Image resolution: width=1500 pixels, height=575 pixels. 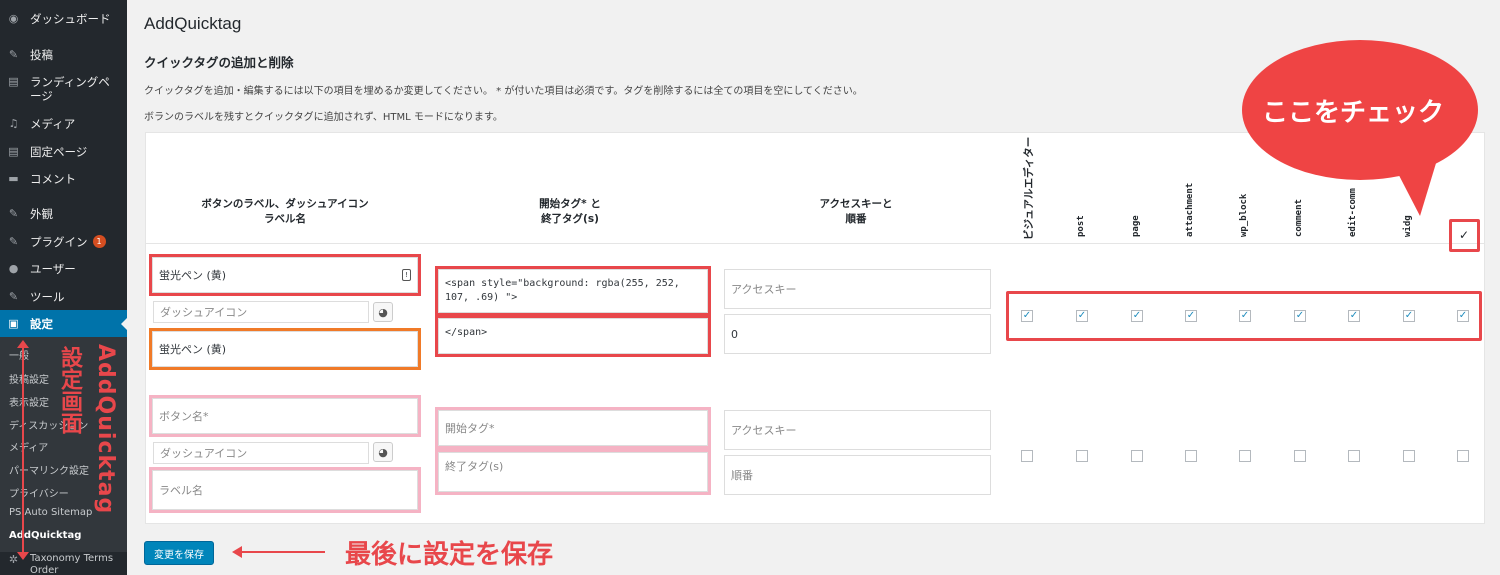 I want to click on menu-landing: ▤ ランディングページ, so click(x=63, y=89).